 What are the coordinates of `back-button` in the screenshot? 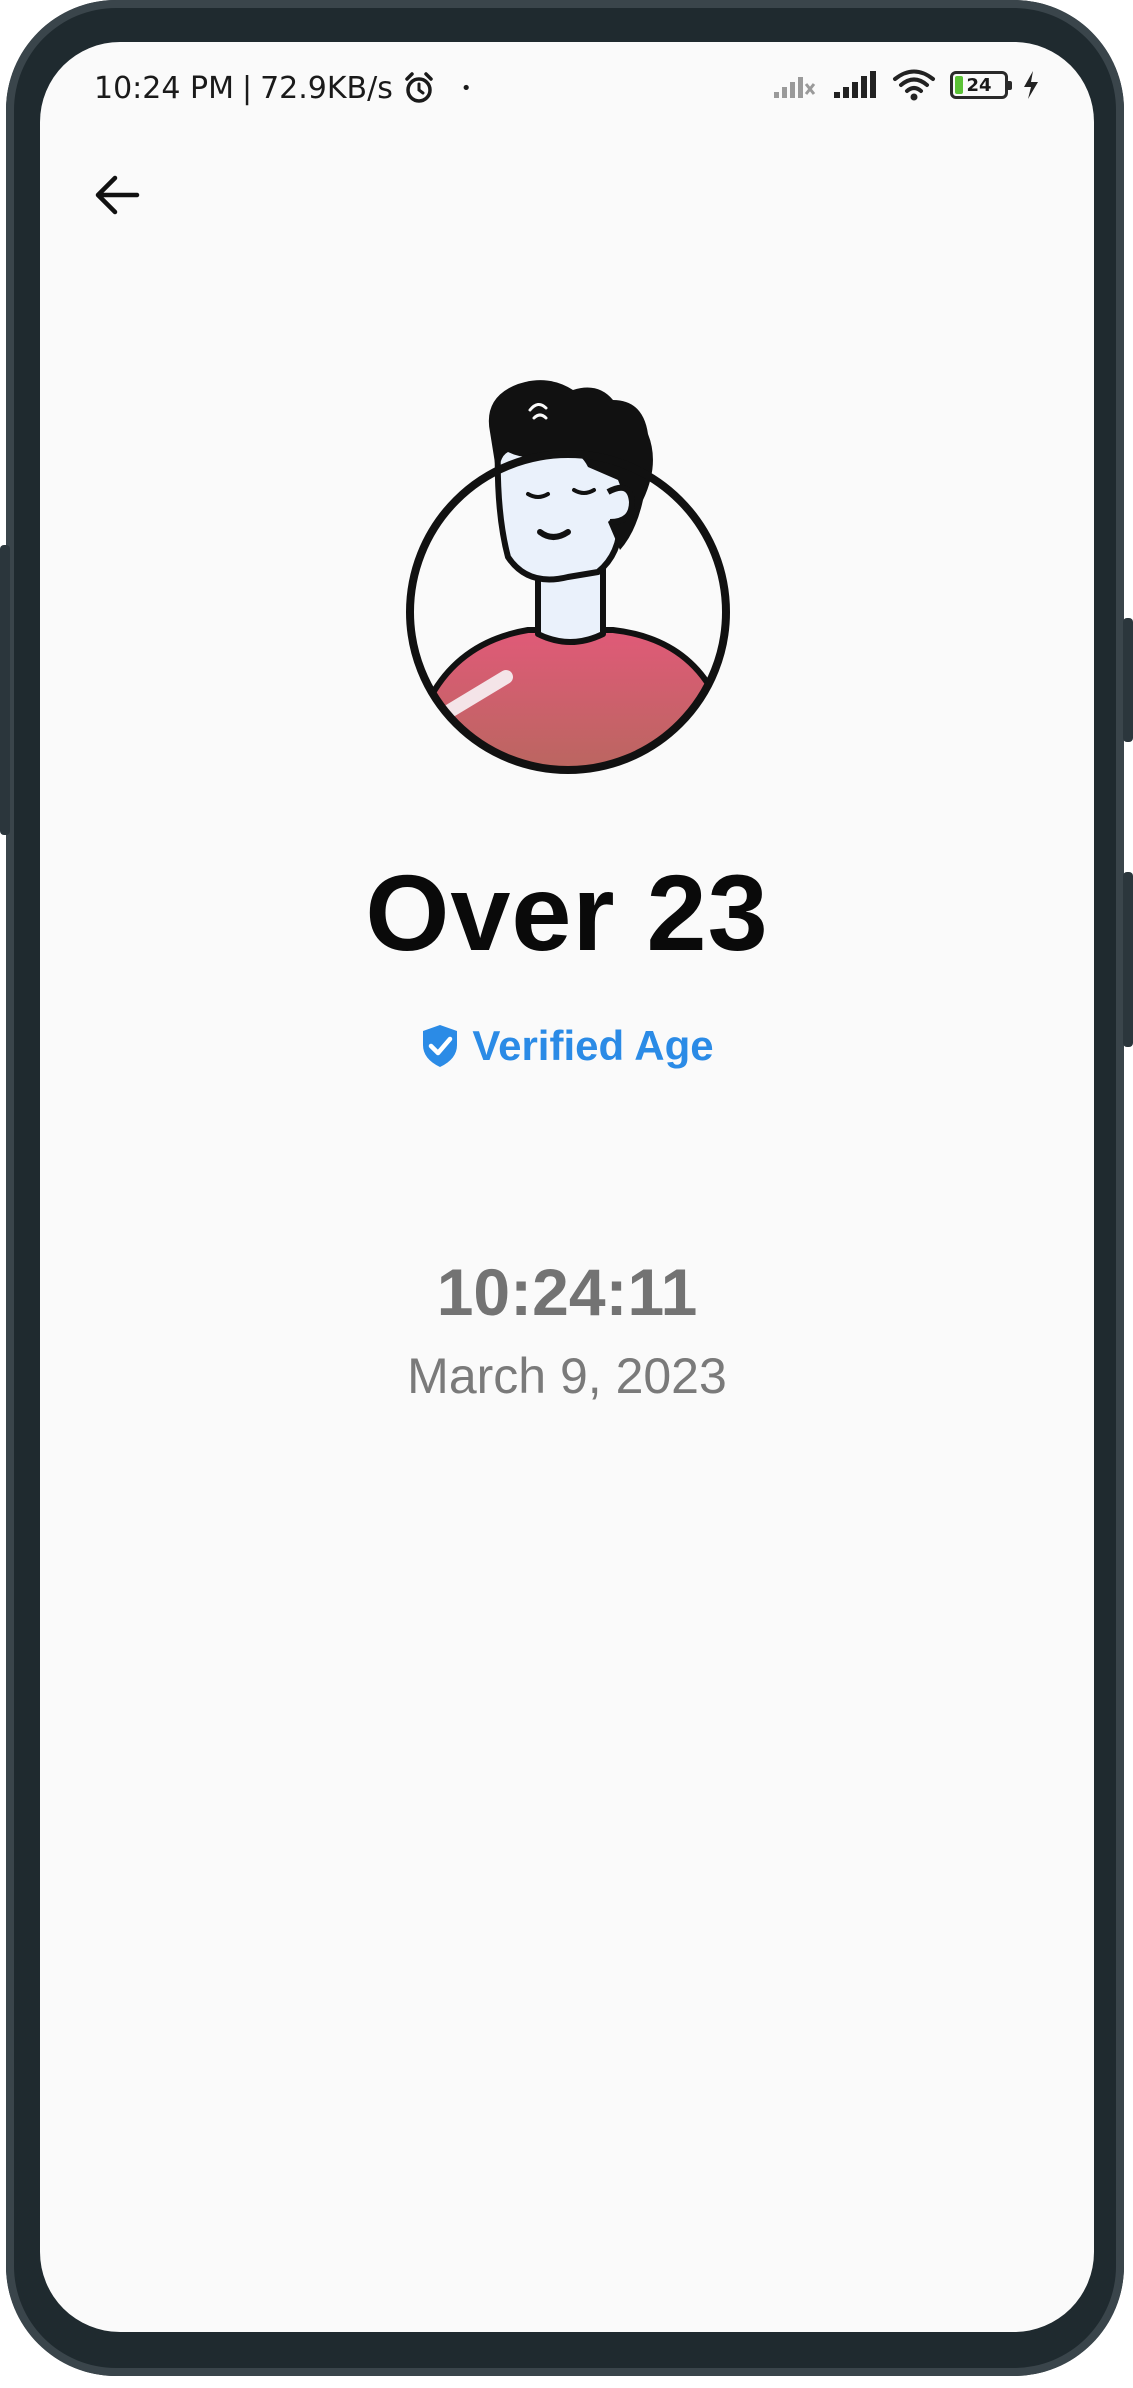 It's located at (117, 195).